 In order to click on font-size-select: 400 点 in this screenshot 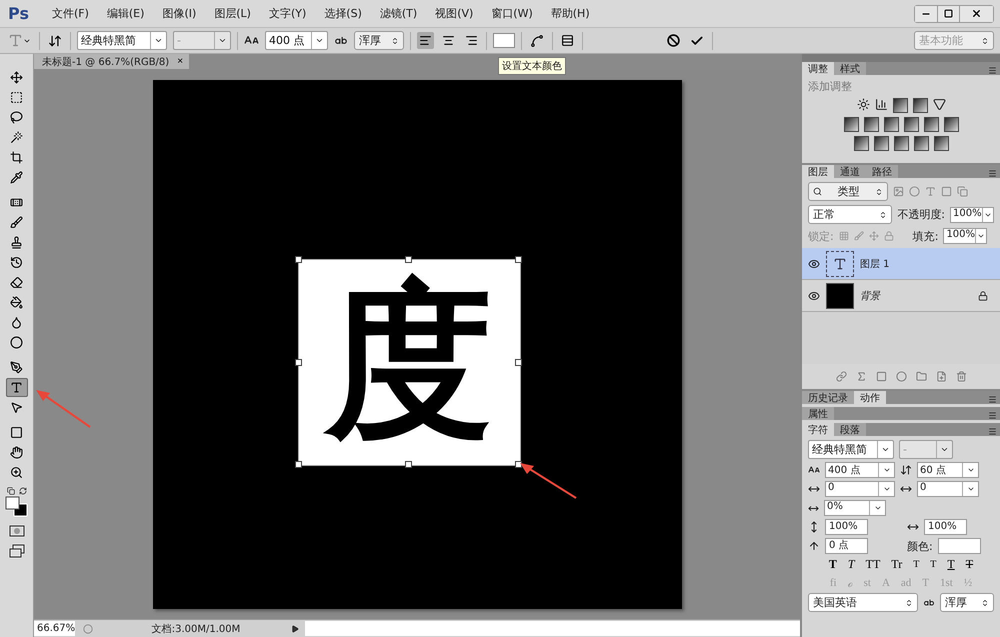, I will do `click(296, 40)`.